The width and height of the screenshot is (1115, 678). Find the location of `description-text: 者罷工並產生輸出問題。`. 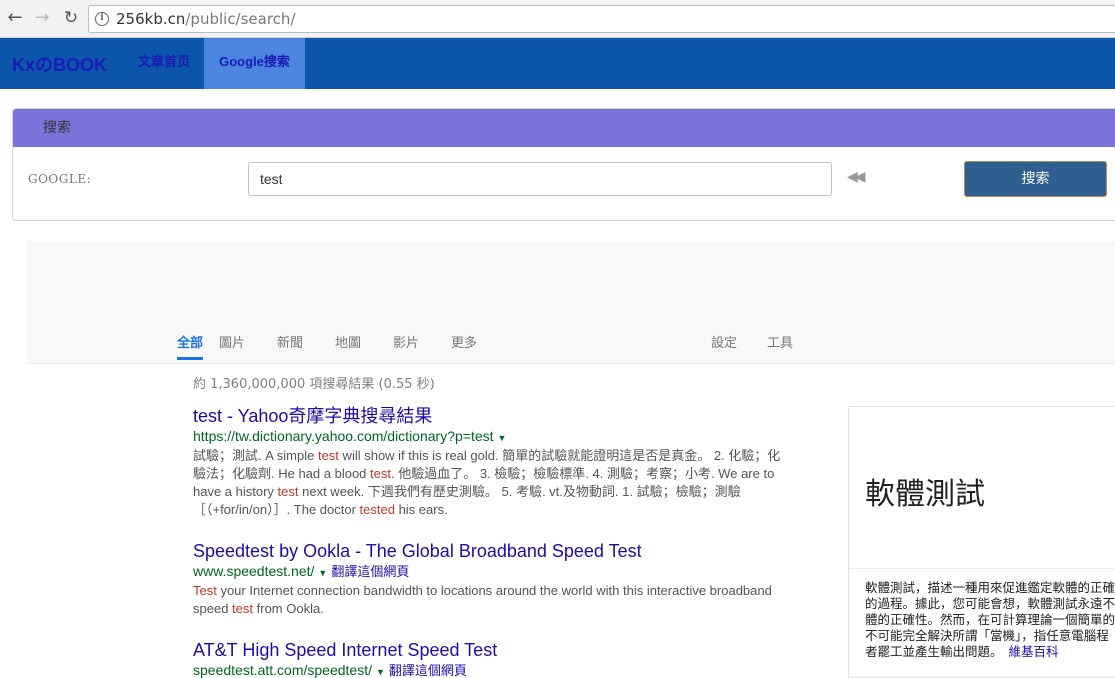

description-text: 者罷工並產生輸出問題。 is located at coordinates (934, 651).